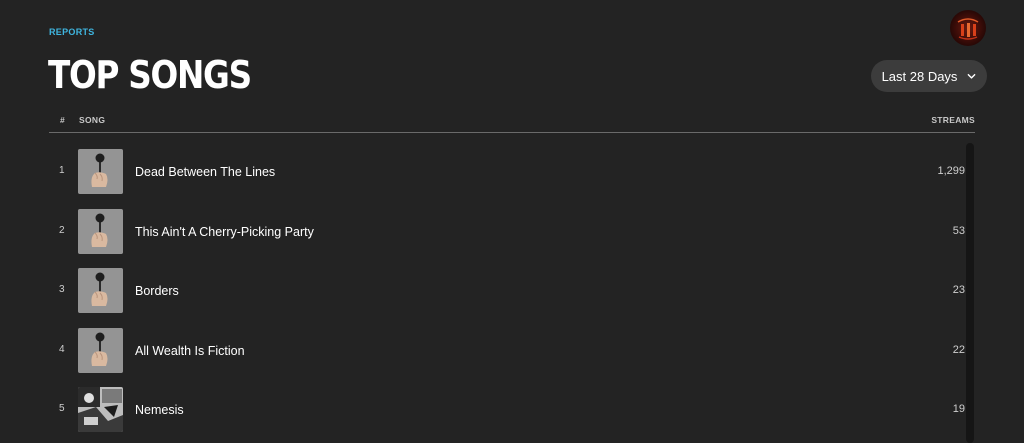 This screenshot has width=1024, height=443. I want to click on row-rank: 3, so click(62, 289).